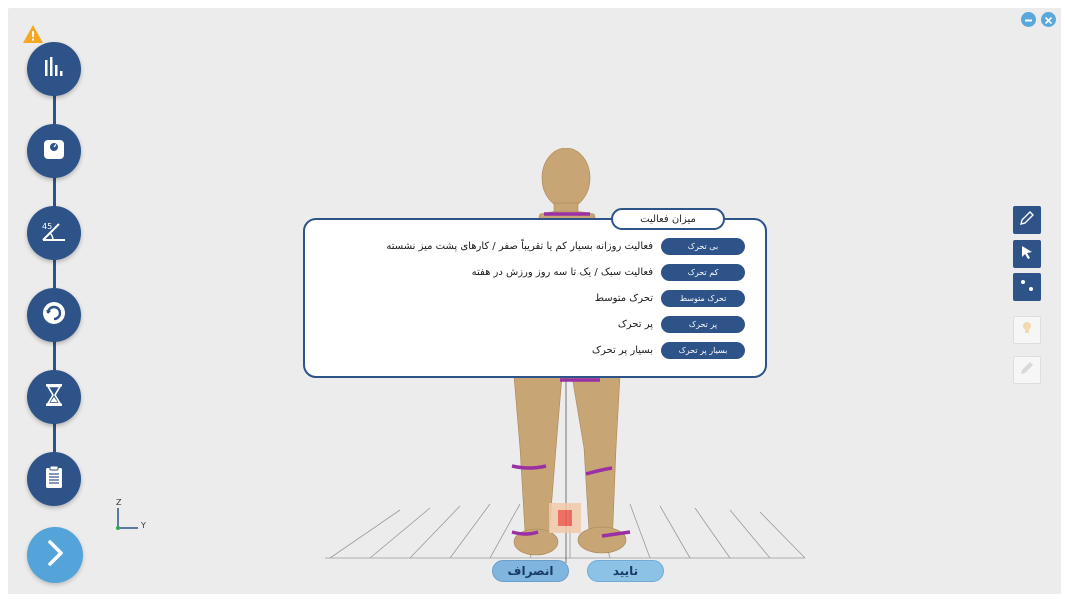 Image resolution: width=1065 pixels, height=599 pixels. I want to click on angle-icon: 45, so click(54, 233).